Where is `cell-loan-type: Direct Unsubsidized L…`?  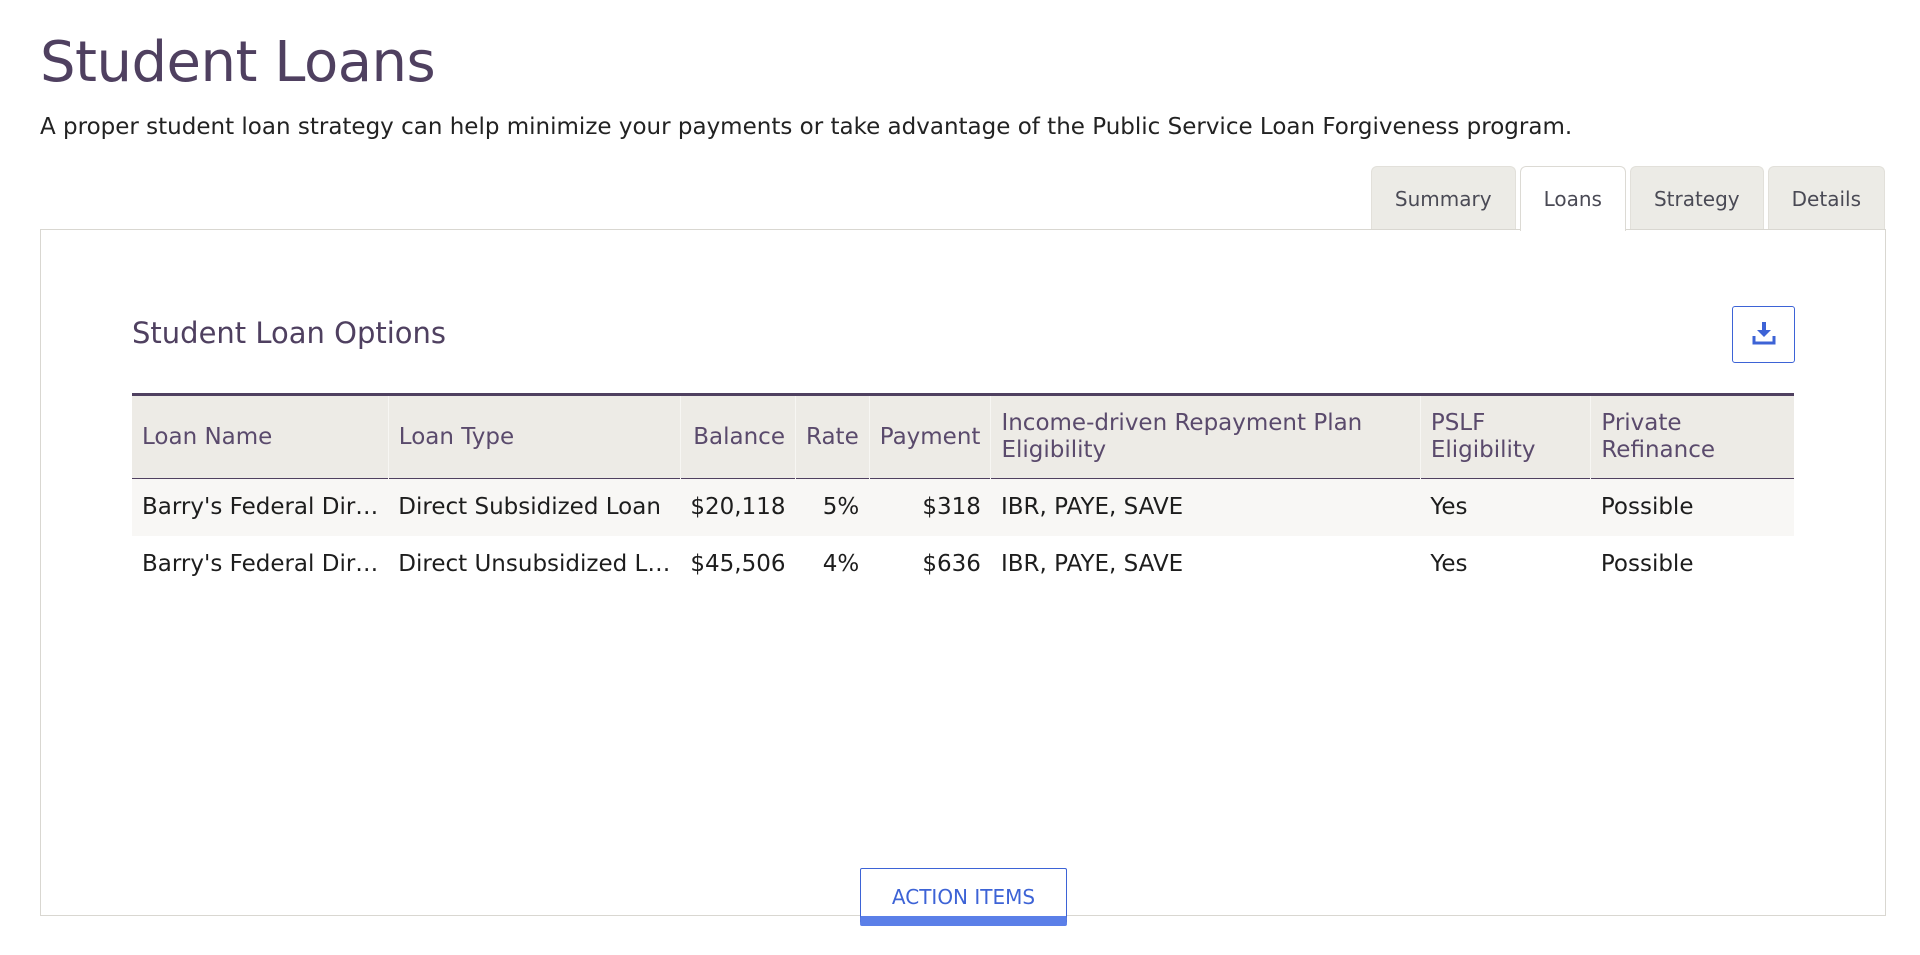
cell-loan-type: Direct Unsubsidized L… is located at coordinates (534, 564).